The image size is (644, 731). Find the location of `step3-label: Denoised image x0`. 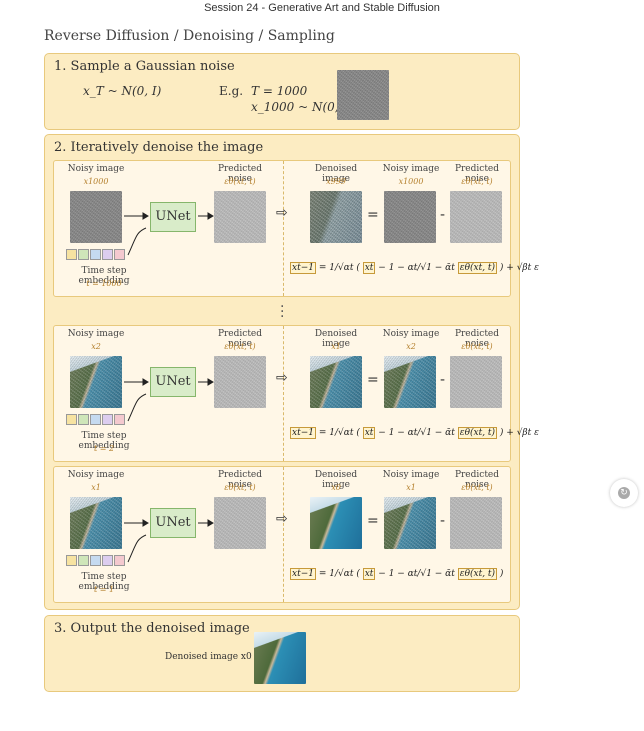

step3-label: Denoised image x0 is located at coordinates (208, 657).